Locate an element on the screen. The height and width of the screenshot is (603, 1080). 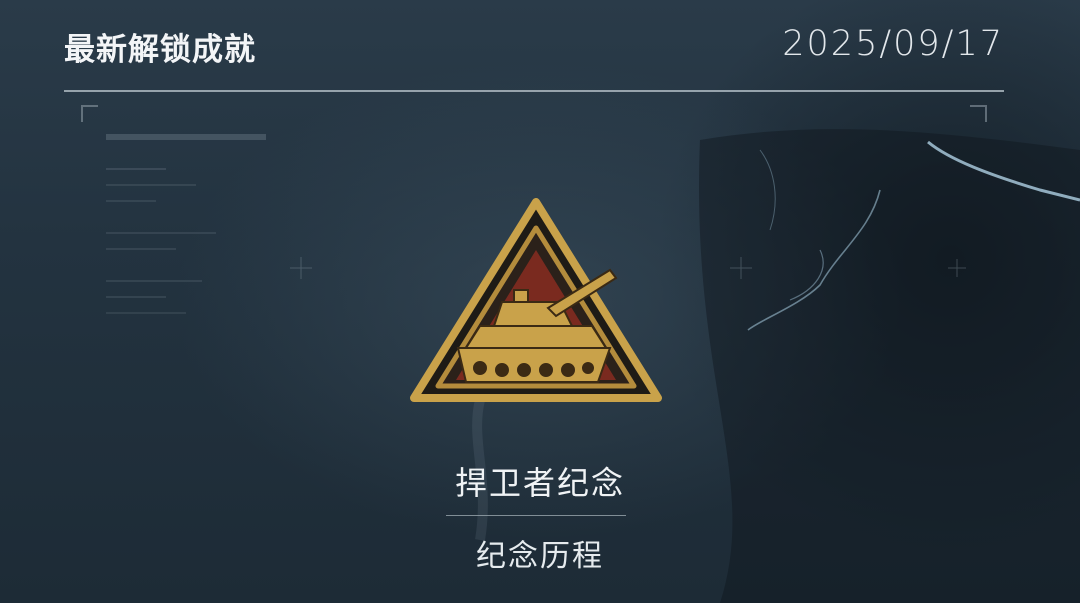
achievement-name: 捍卫者纪念 is located at coordinates (539, 483).